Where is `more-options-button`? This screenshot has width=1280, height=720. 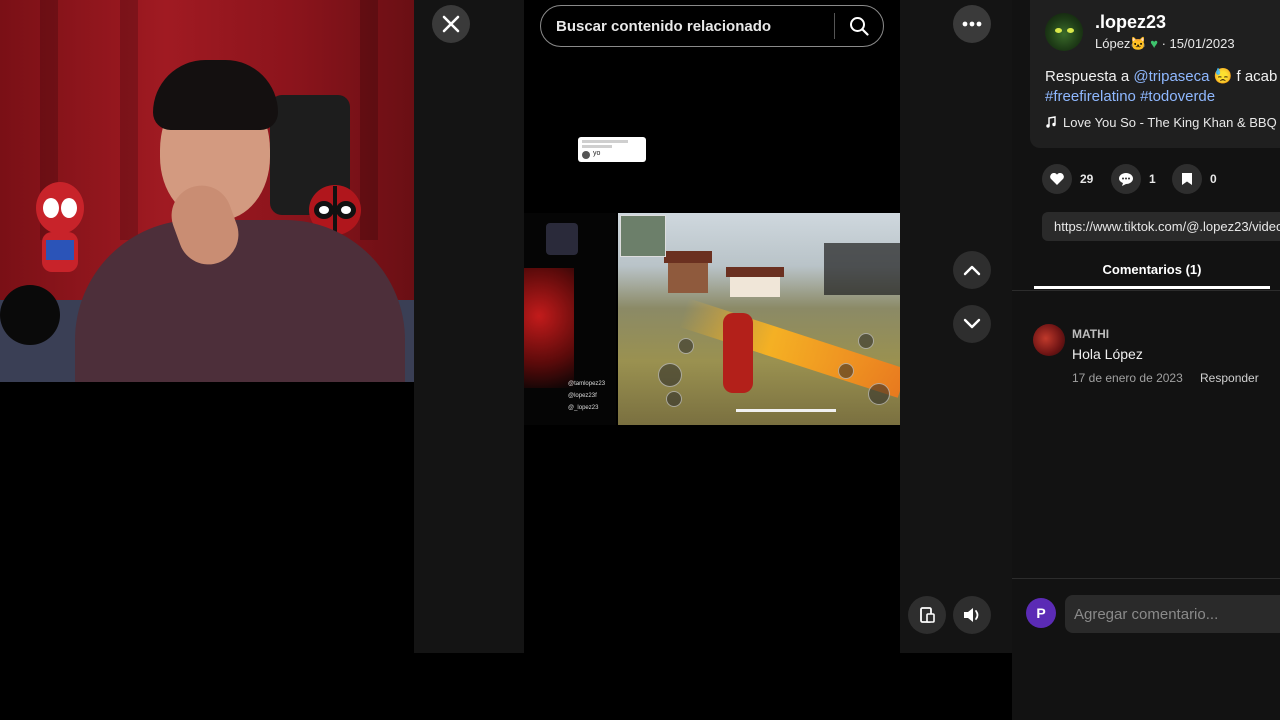 more-options-button is located at coordinates (972, 24).